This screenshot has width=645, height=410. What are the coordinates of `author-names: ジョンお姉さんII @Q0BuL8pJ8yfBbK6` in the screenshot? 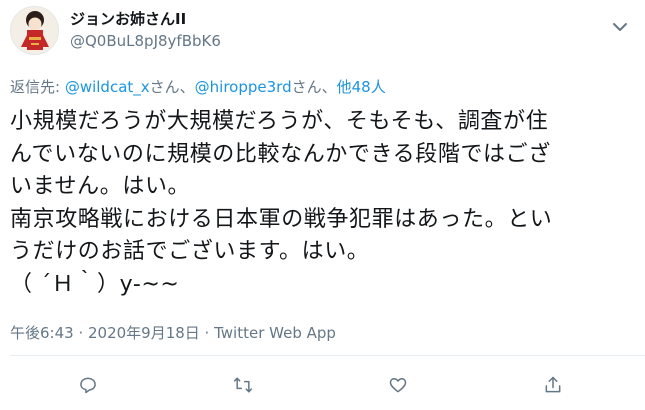 It's located at (145, 30).